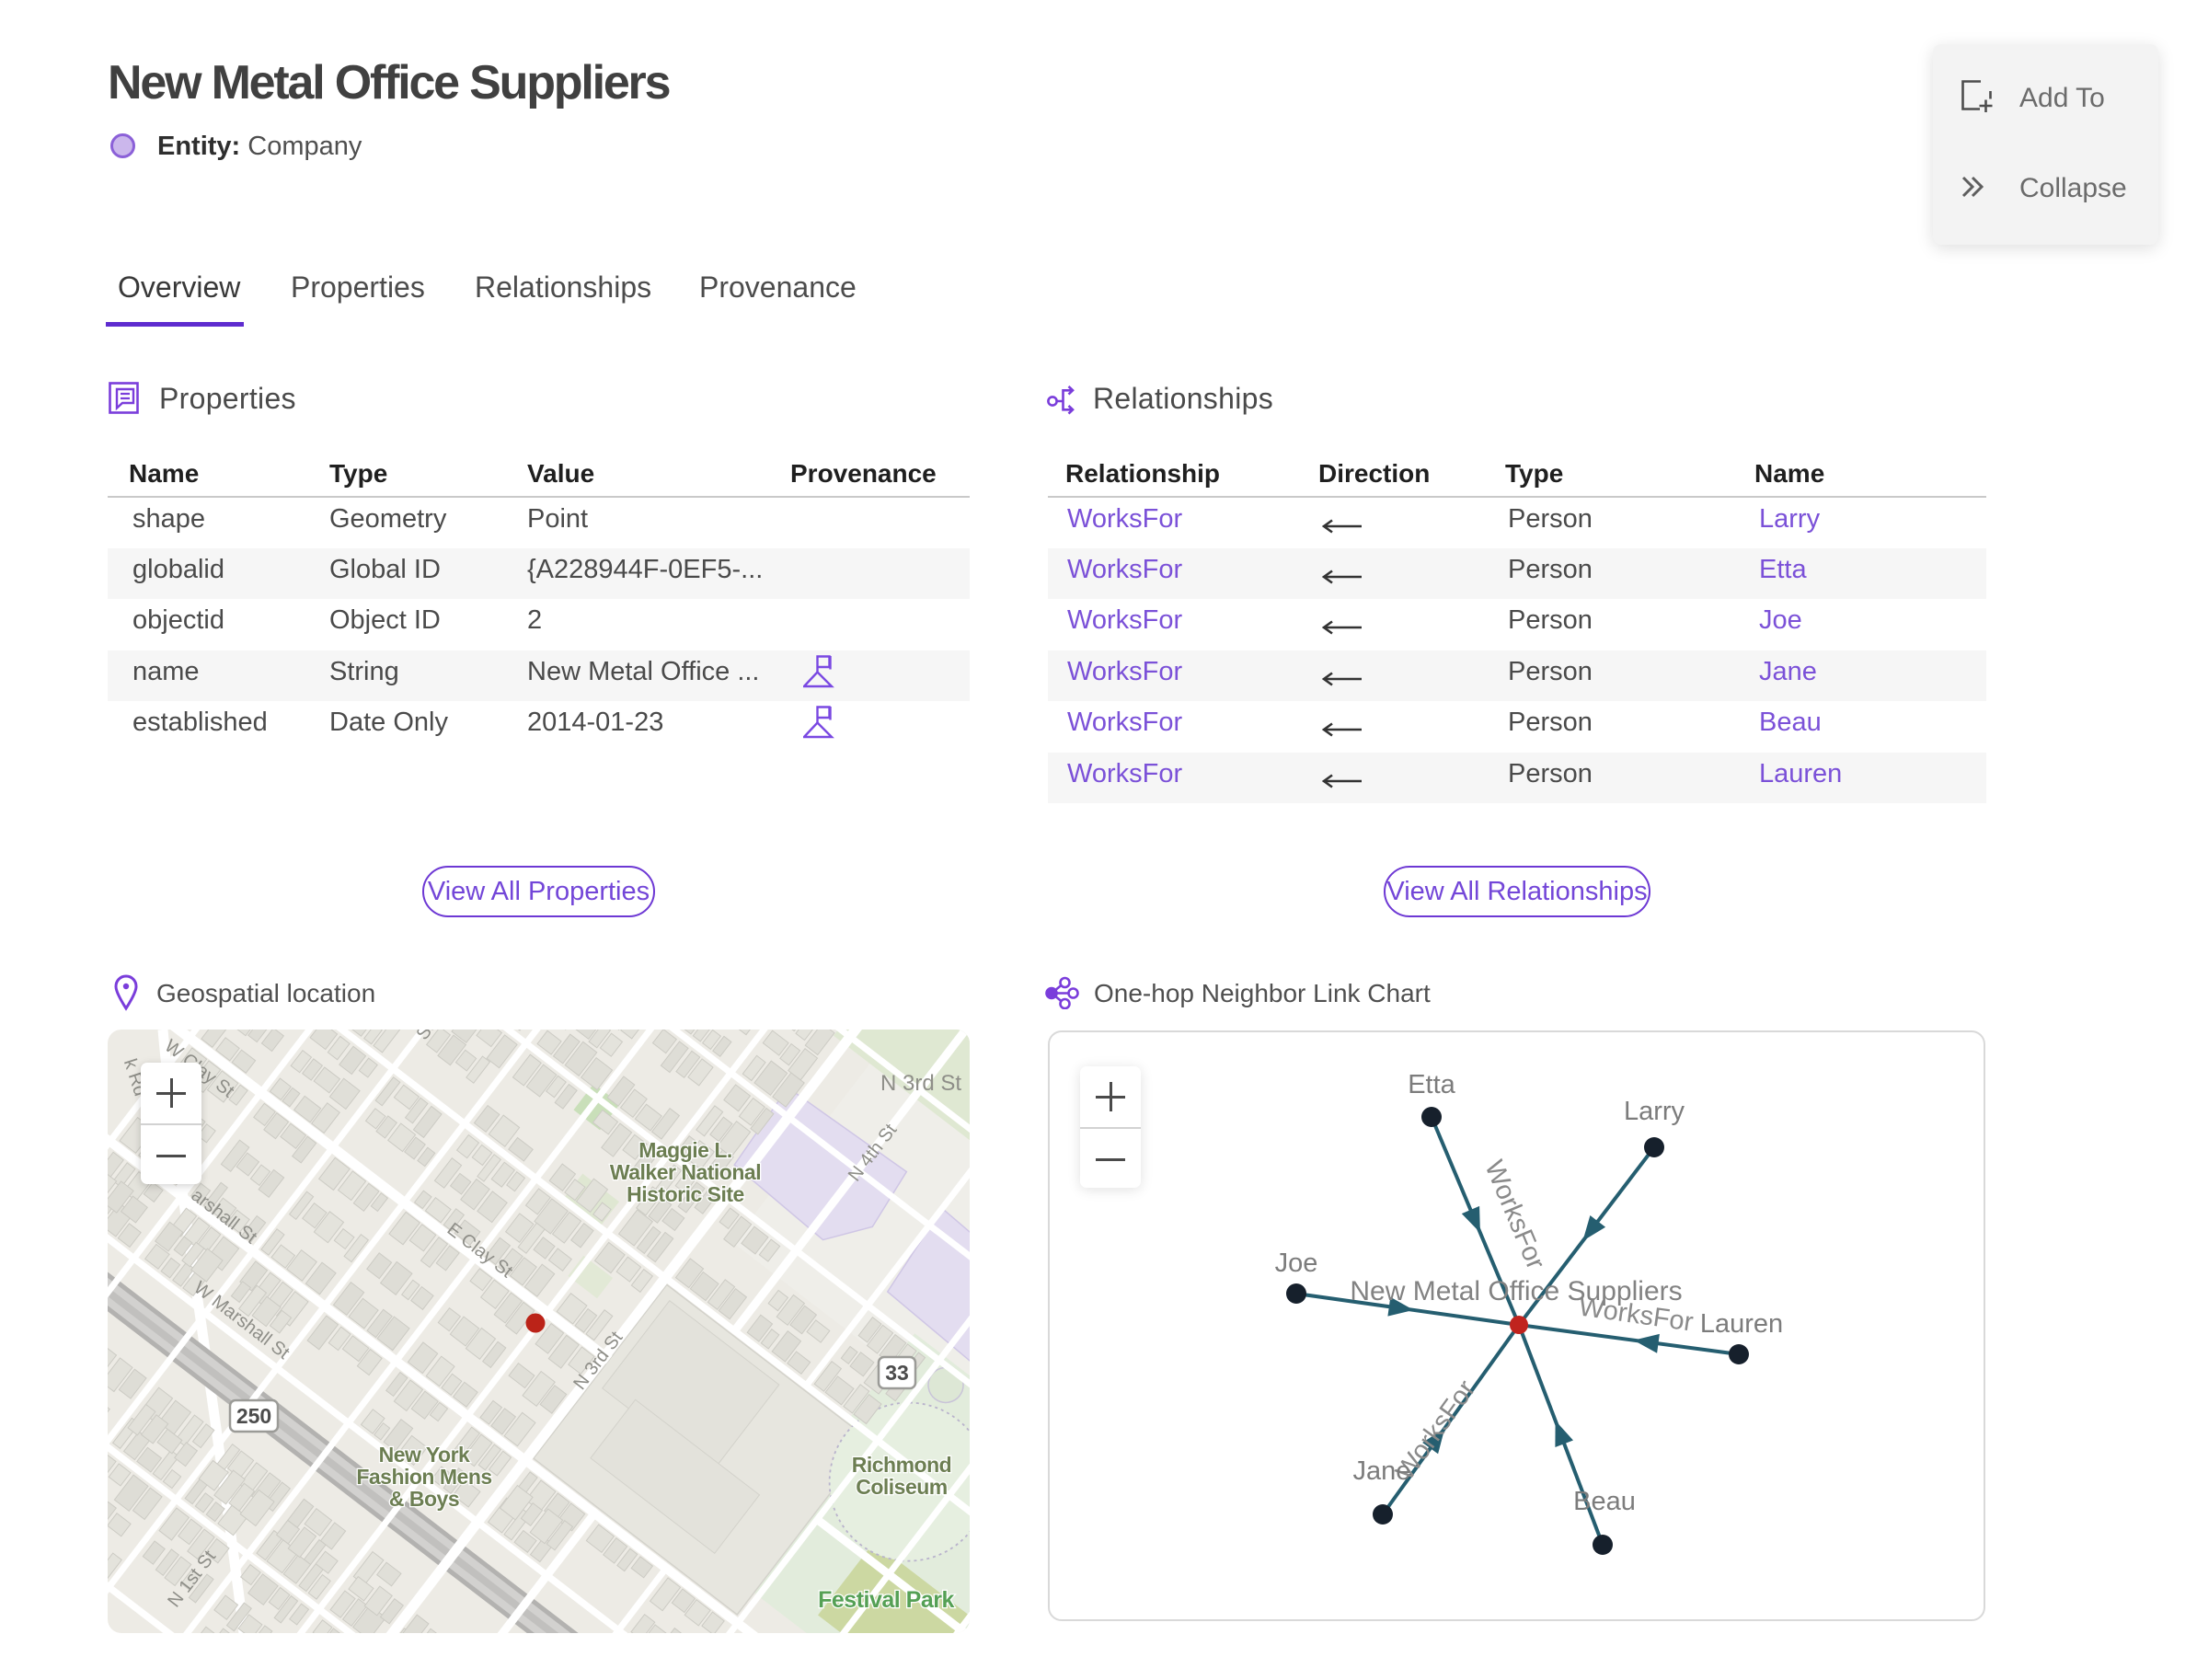 The image size is (2208, 1680). What do you see at coordinates (423, 1477) in the screenshot?
I see `svg-text: Fashion Mens` at bounding box center [423, 1477].